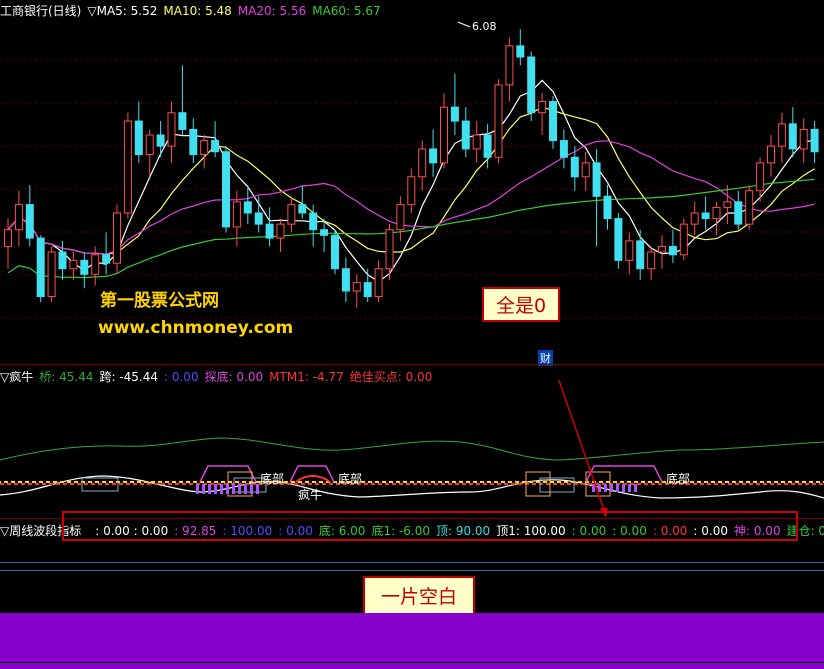 The width and height of the screenshot is (824, 669). What do you see at coordinates (412, 641) in the screenshot?
I see `purple-volume-band` at bounding box center [412, 641].